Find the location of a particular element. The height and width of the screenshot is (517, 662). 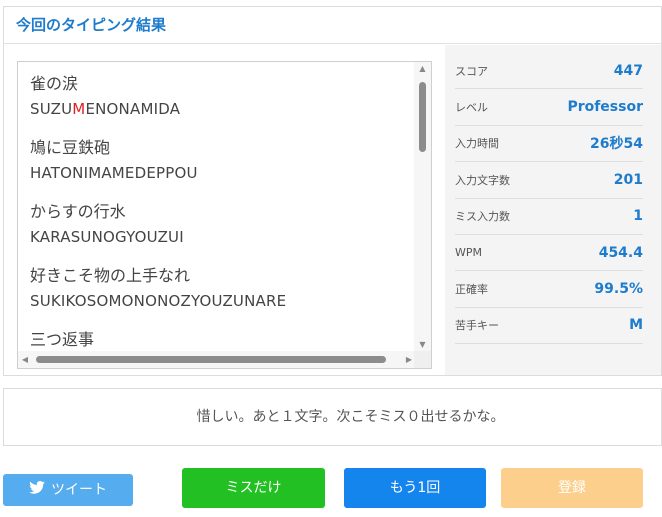

stat-label: ミス入力数 is located at coordinates (482, 217).